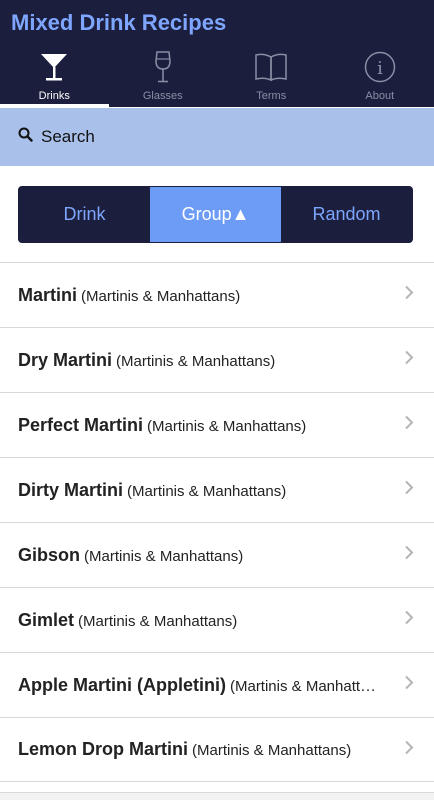 The width and height of the screenshot is (434, 800). I want to click on list-item: Dry Martini (Martinis & Manhattans), so click(217, 359).